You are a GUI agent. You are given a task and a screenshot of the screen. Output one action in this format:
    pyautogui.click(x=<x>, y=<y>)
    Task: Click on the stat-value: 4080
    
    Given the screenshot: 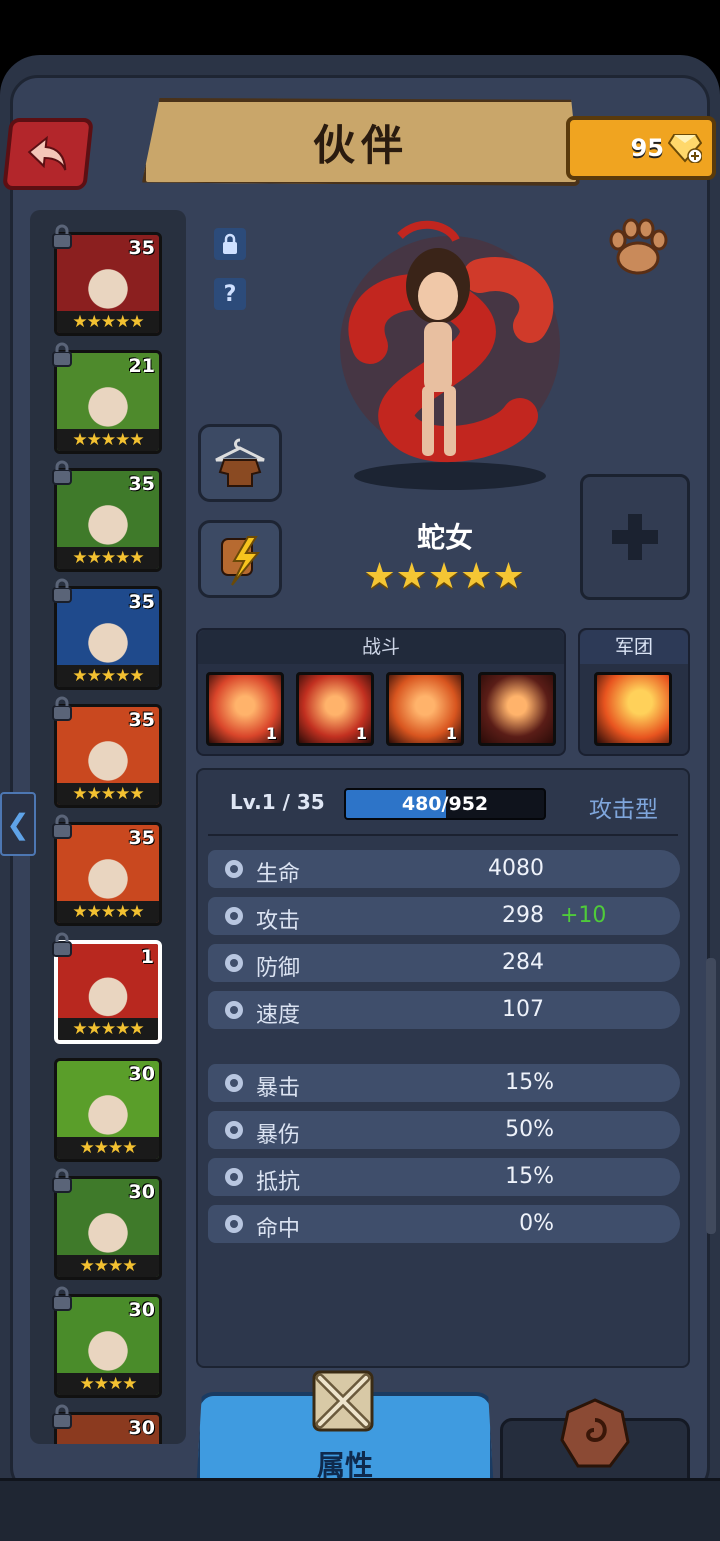 What is the action you would take?
    pyautogui.click(x=516, y=868)
    